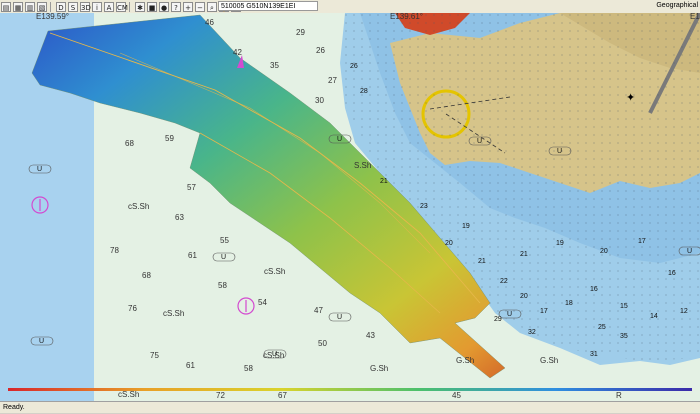  I want to click on coastal-sounding: 23, so click(424, 206).